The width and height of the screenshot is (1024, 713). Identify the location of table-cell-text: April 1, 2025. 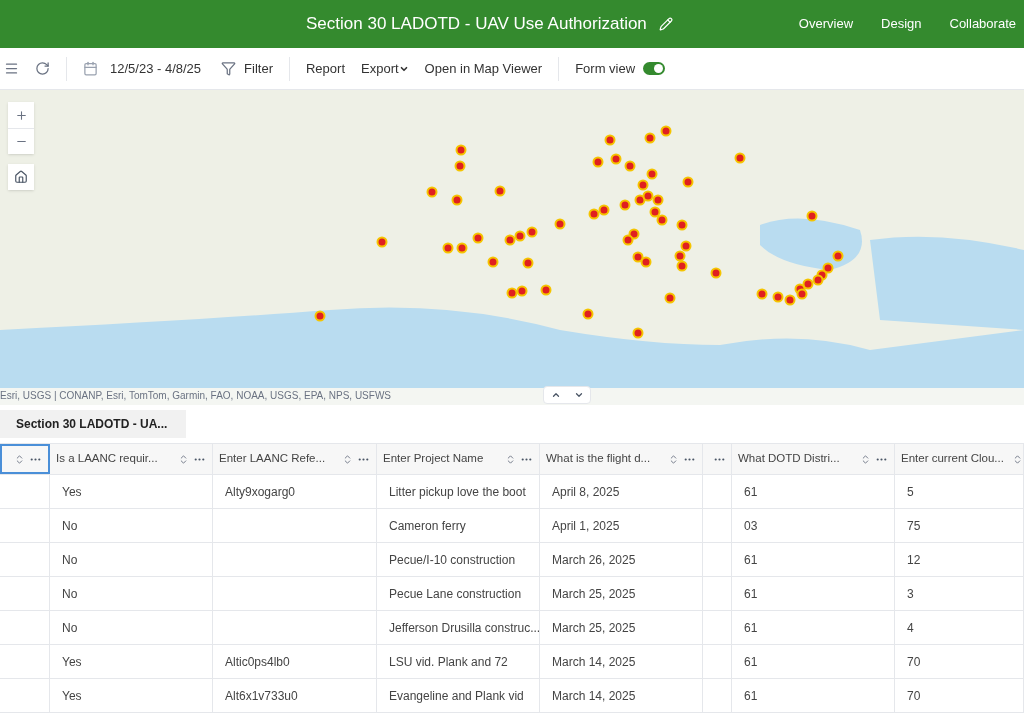
(586, 526).